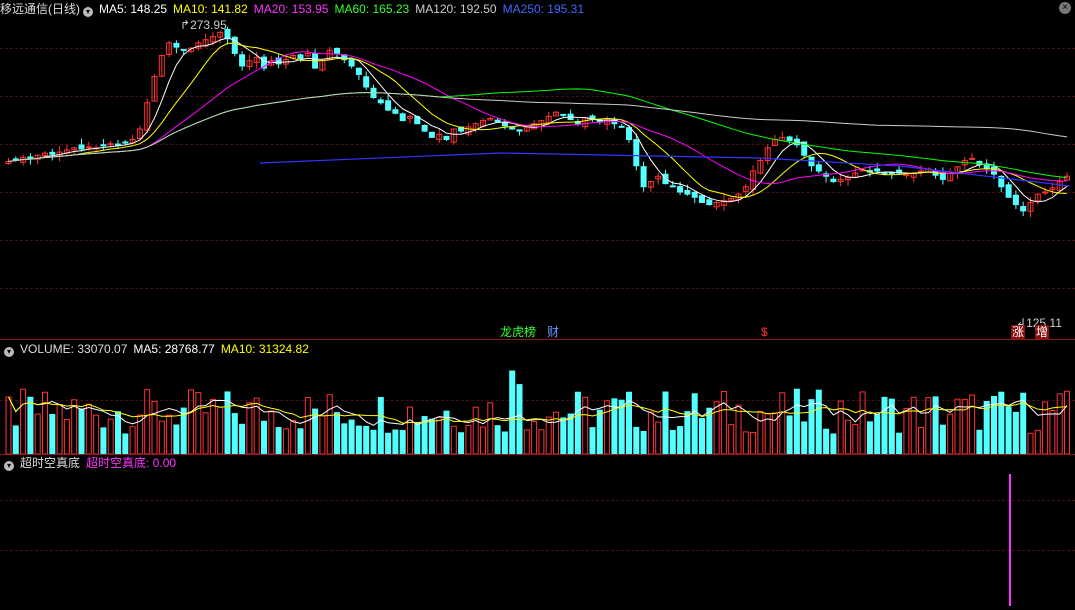 The height and width of the screenshot is (610, 1075). I want to click on longhu-tag: 龙虎榜, so click(518, 332).